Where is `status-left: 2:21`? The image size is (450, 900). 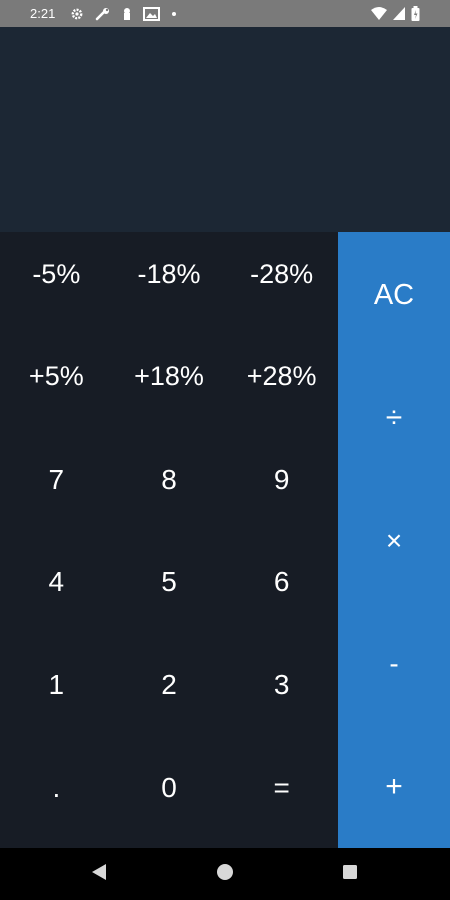
status-left: 2:21 is located at coordinates (88, 13).